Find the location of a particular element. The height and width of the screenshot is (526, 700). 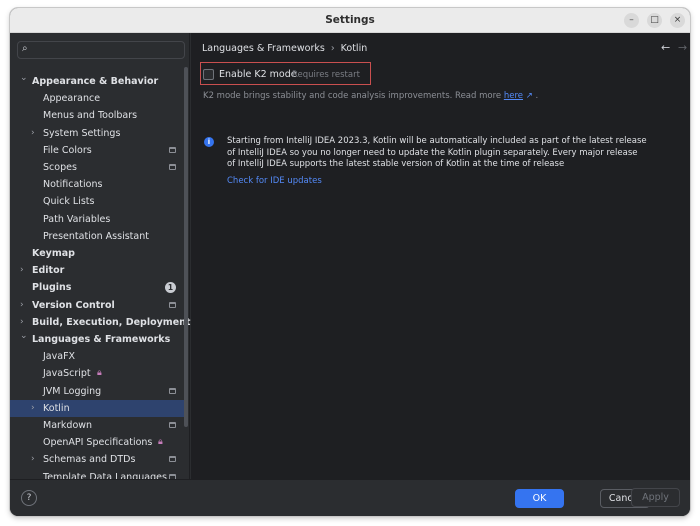

sidebar-item-menus-and-toolbars: Menus and Toolbars is located at coordinates (97, 115).